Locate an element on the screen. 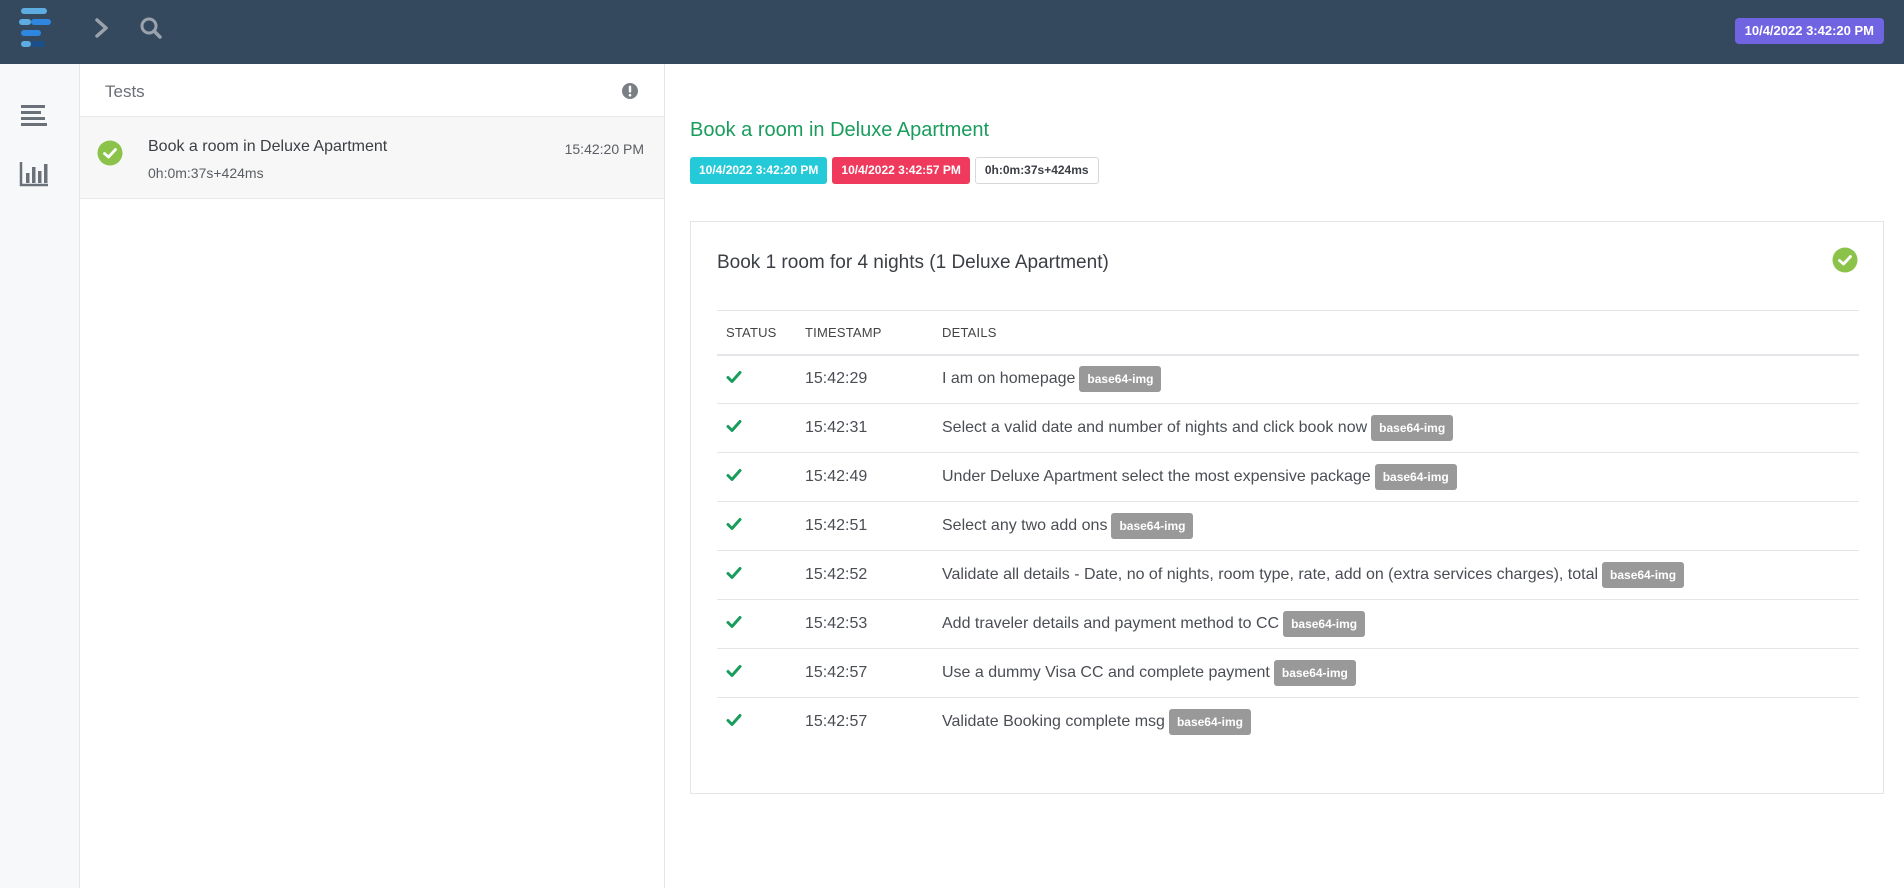  log-table-header: Status Timestamp Details is located at coordinates (1288, 333).